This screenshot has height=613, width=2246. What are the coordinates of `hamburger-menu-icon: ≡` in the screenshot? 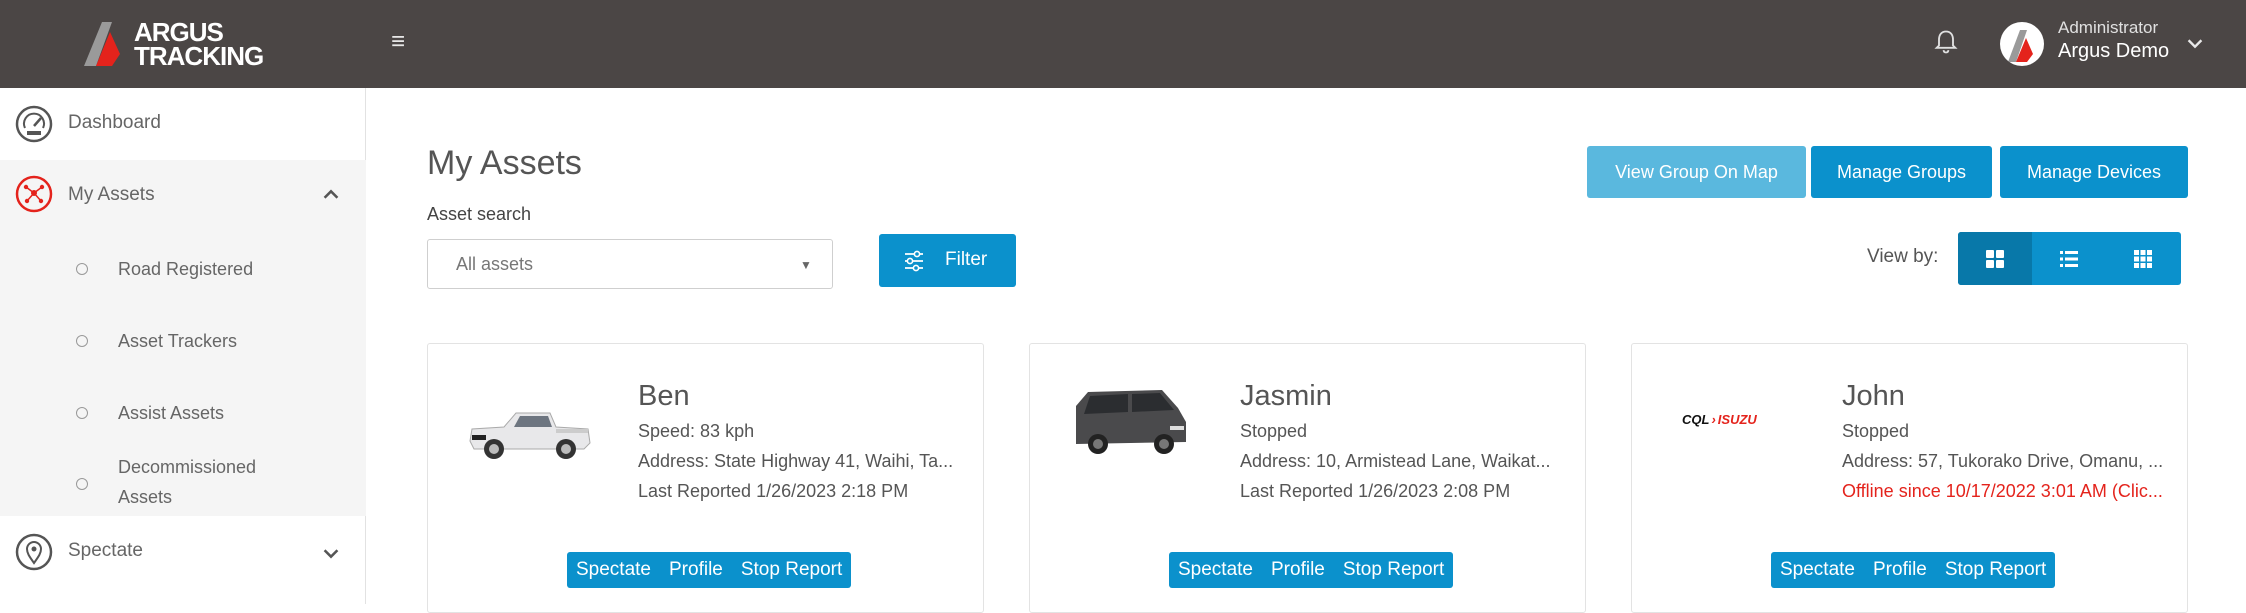 It's located at (398, 42).